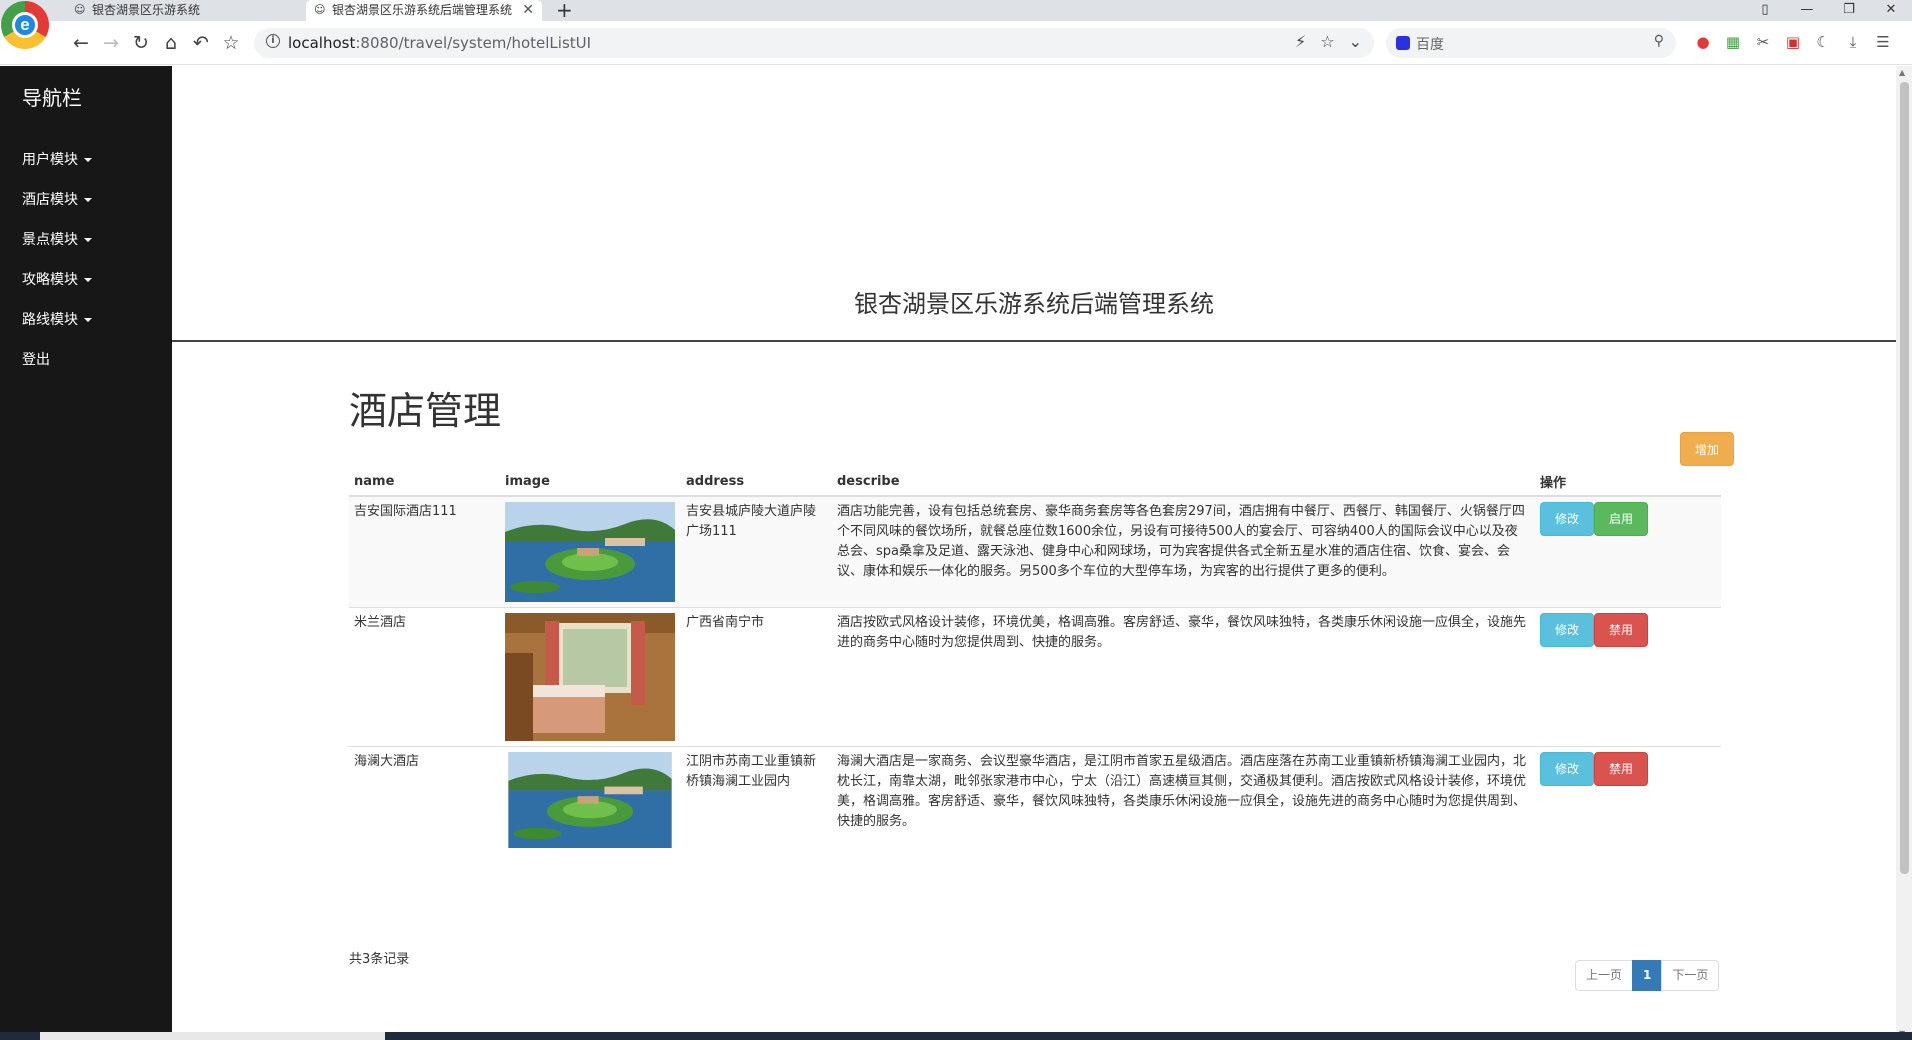 The image size is (1912, 1040). I want to click on maximize-button: ❐, so click(1849, 10).